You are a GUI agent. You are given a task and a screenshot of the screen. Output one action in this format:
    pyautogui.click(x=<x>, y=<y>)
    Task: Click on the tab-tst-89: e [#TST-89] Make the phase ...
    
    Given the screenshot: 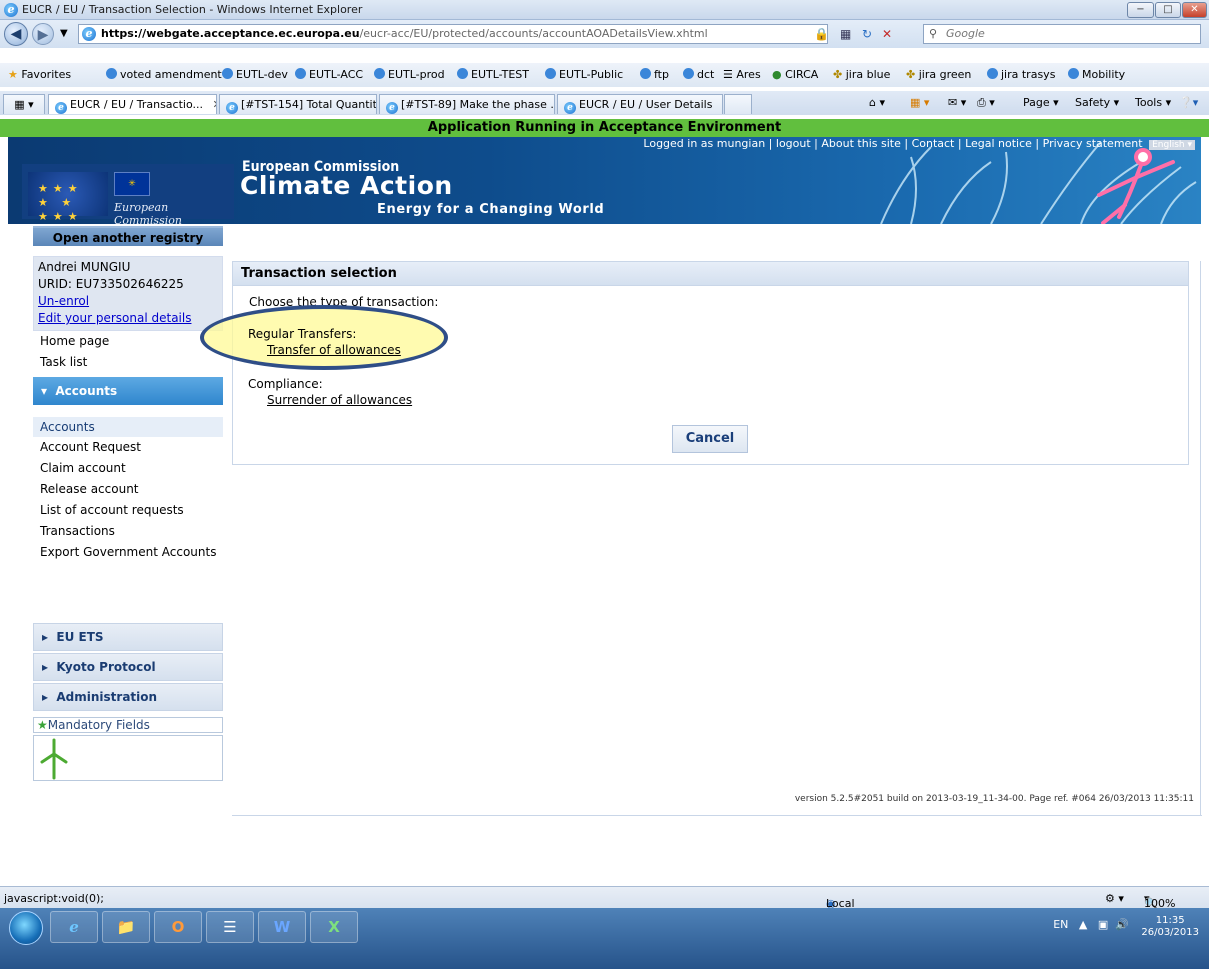 What is the action you would take?
    pyautogui.click(x=467, y=104)
    